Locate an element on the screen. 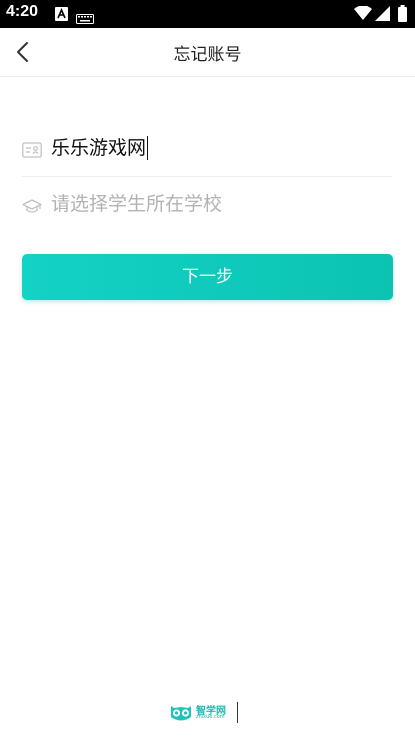 The height and width of the screenshot is (737, 415). footer-divider is located at coordinates (237, 712).